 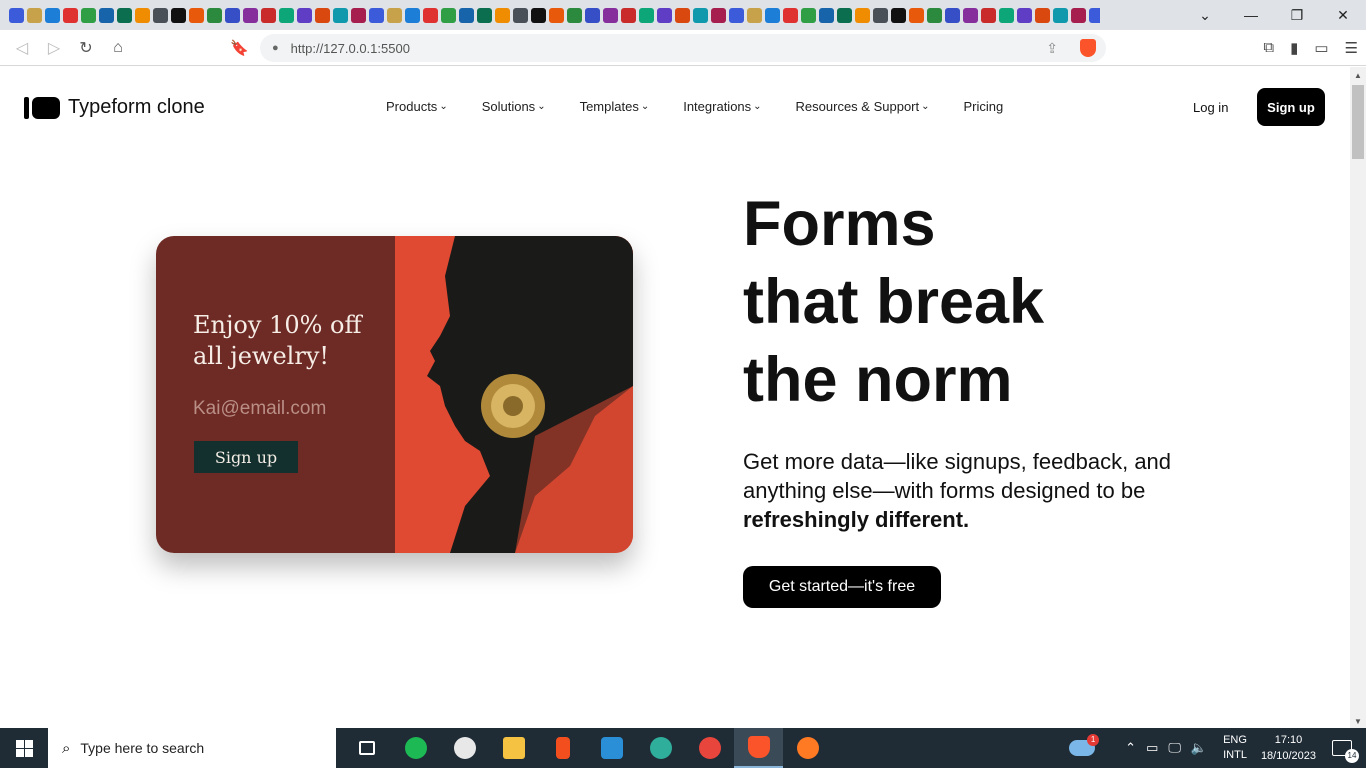 I want to click on nav-integrations: Integrations ⌄, so click(x=722, y=106).